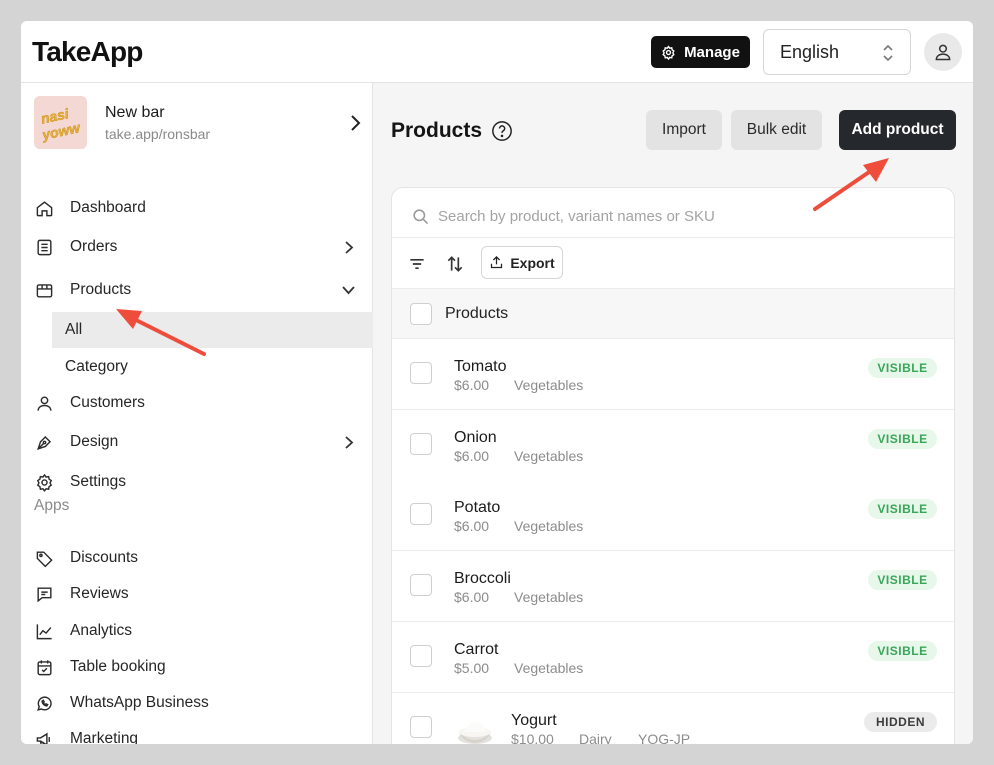 The image size is (994, 765). I want to click on page-title: Products, so click(437, 130).